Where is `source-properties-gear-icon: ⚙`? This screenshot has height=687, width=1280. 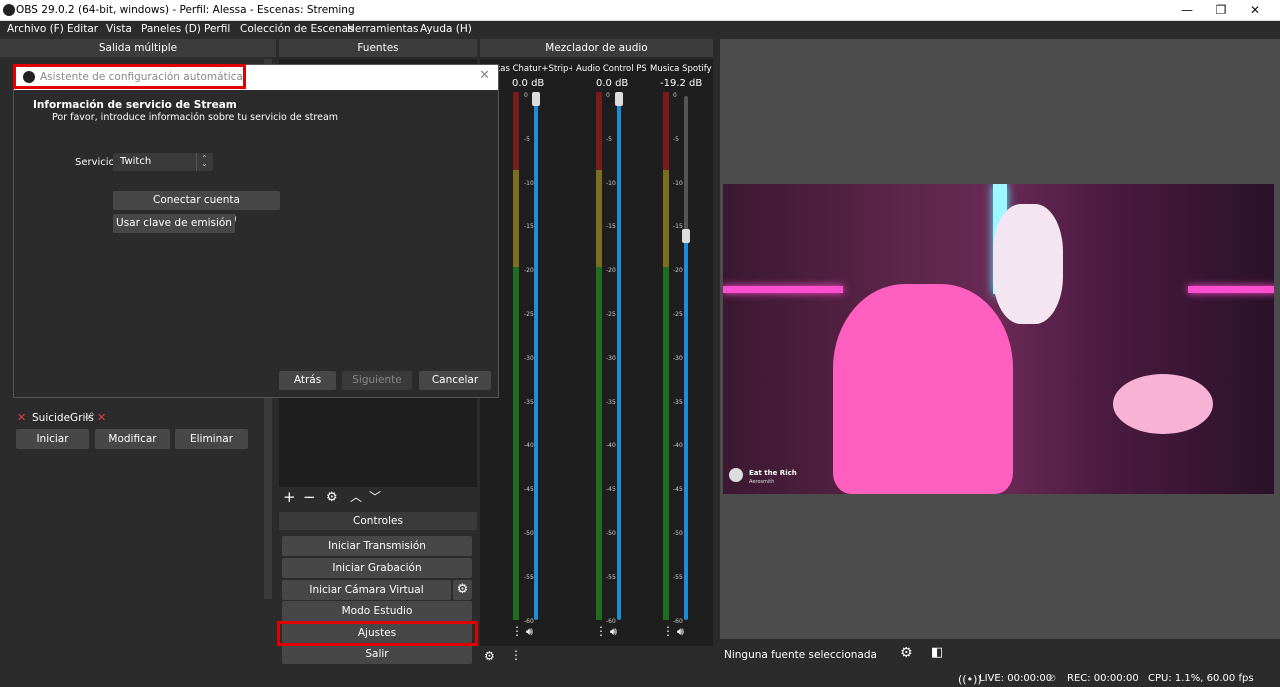
source-properties-gear-icon: ⚙ is located at coordinates (906, 653).